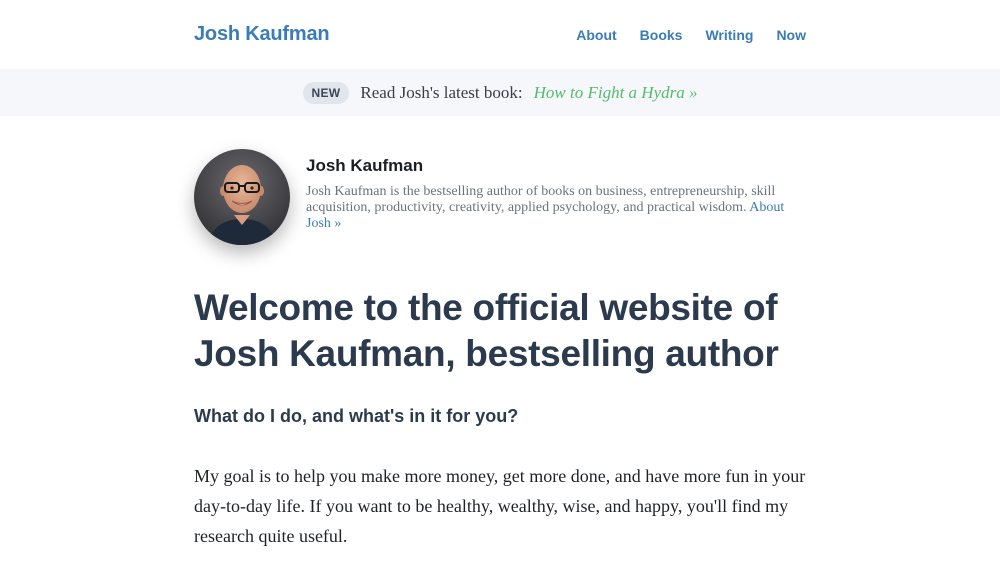  What do you see at coordinates (441, 92) in the screenshot?
I see `banner-text: Read Josh's latest book:` at bounding box center [441, 92].